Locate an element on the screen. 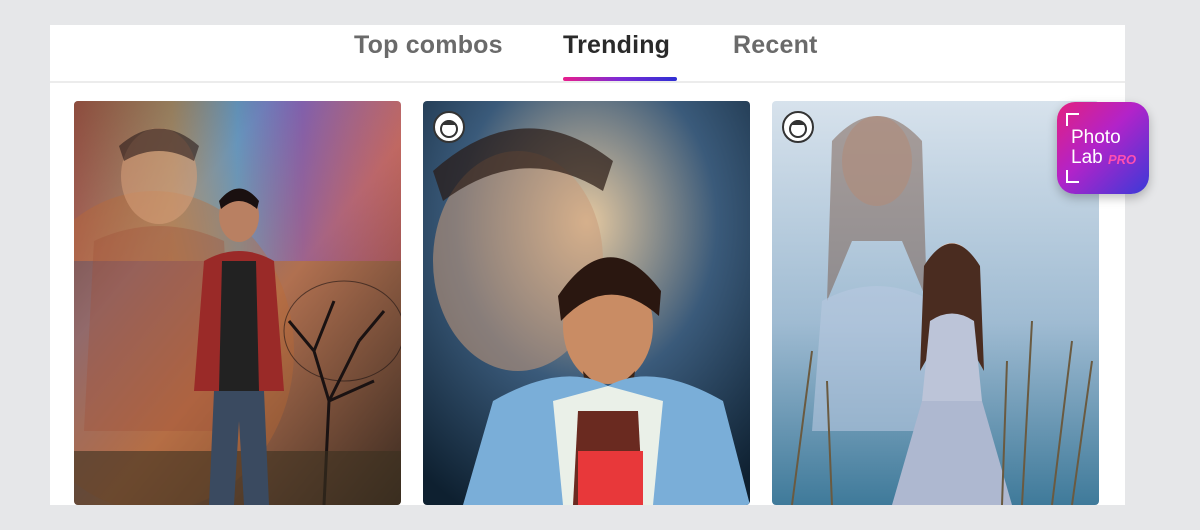 This screenshot has width=1200, height=530. tab-recent: Recent is located at coordinates (775, 45).